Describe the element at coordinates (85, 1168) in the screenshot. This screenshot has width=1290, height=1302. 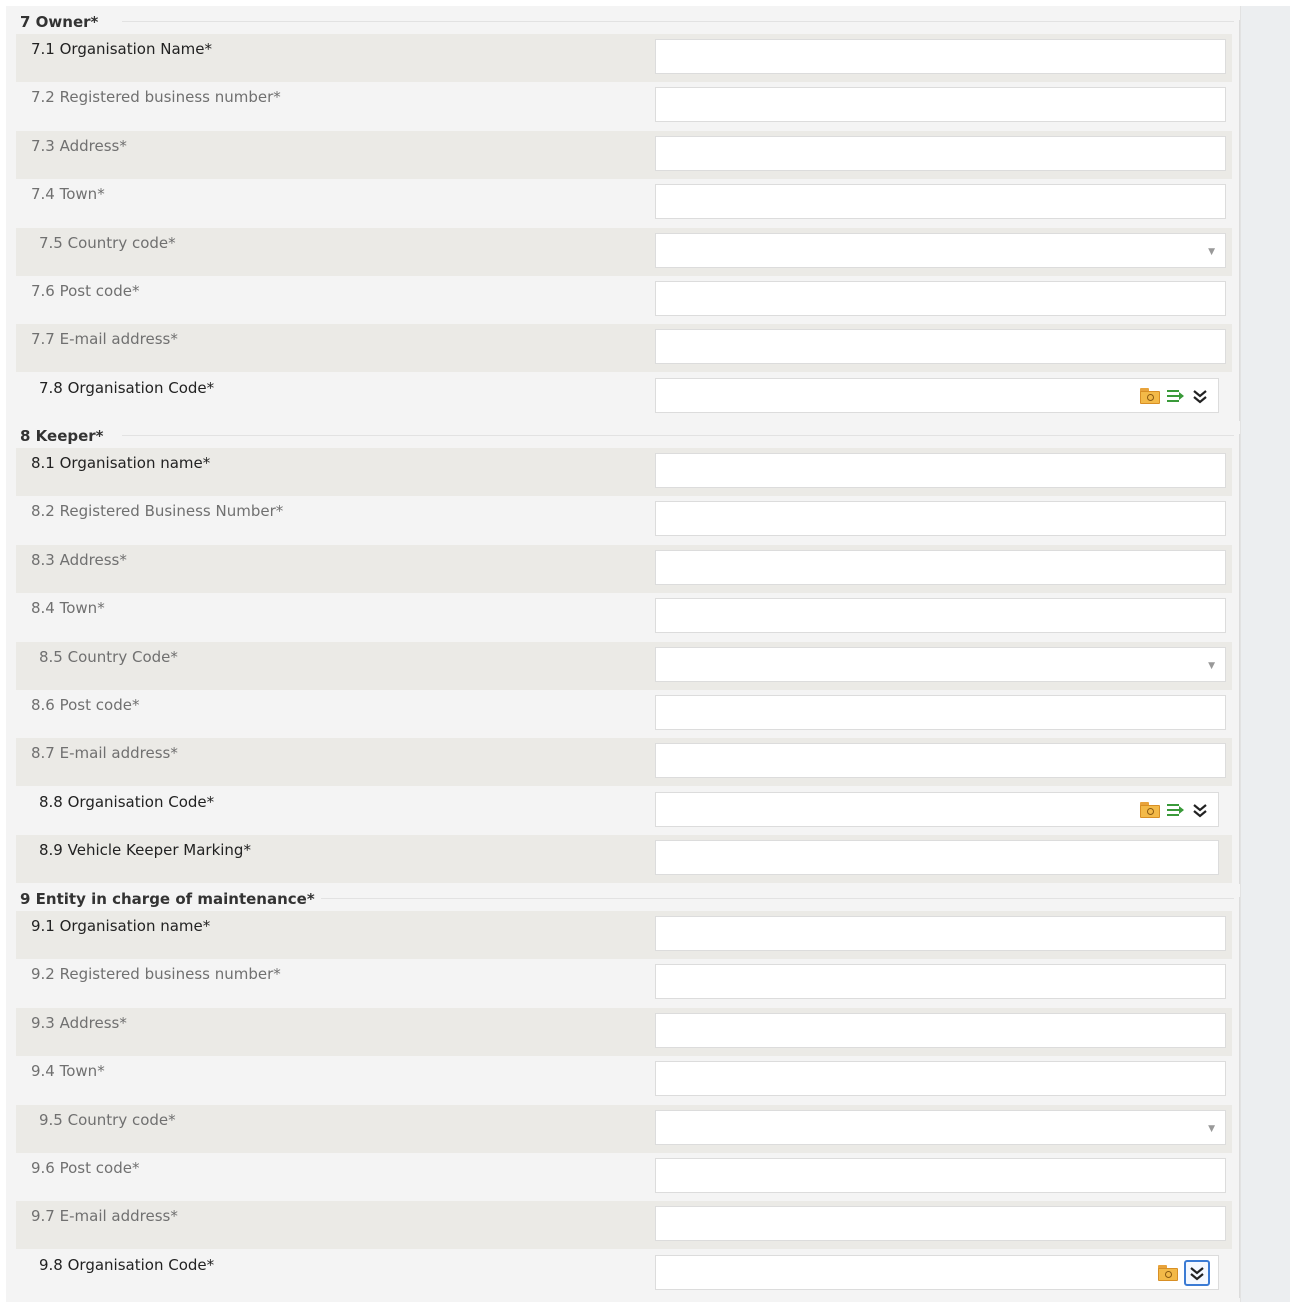
I see `field-label: 9.6 Post code*` at that location.